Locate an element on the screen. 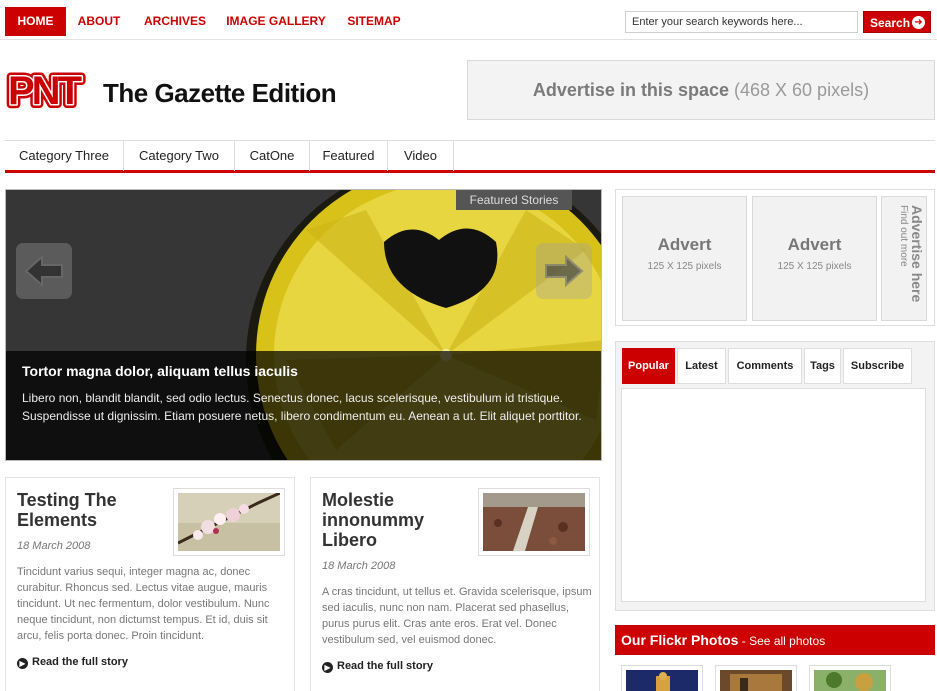 The height and width of the screenshot is (691, 937). slider-prev-button is located at coordinates (44, 271).